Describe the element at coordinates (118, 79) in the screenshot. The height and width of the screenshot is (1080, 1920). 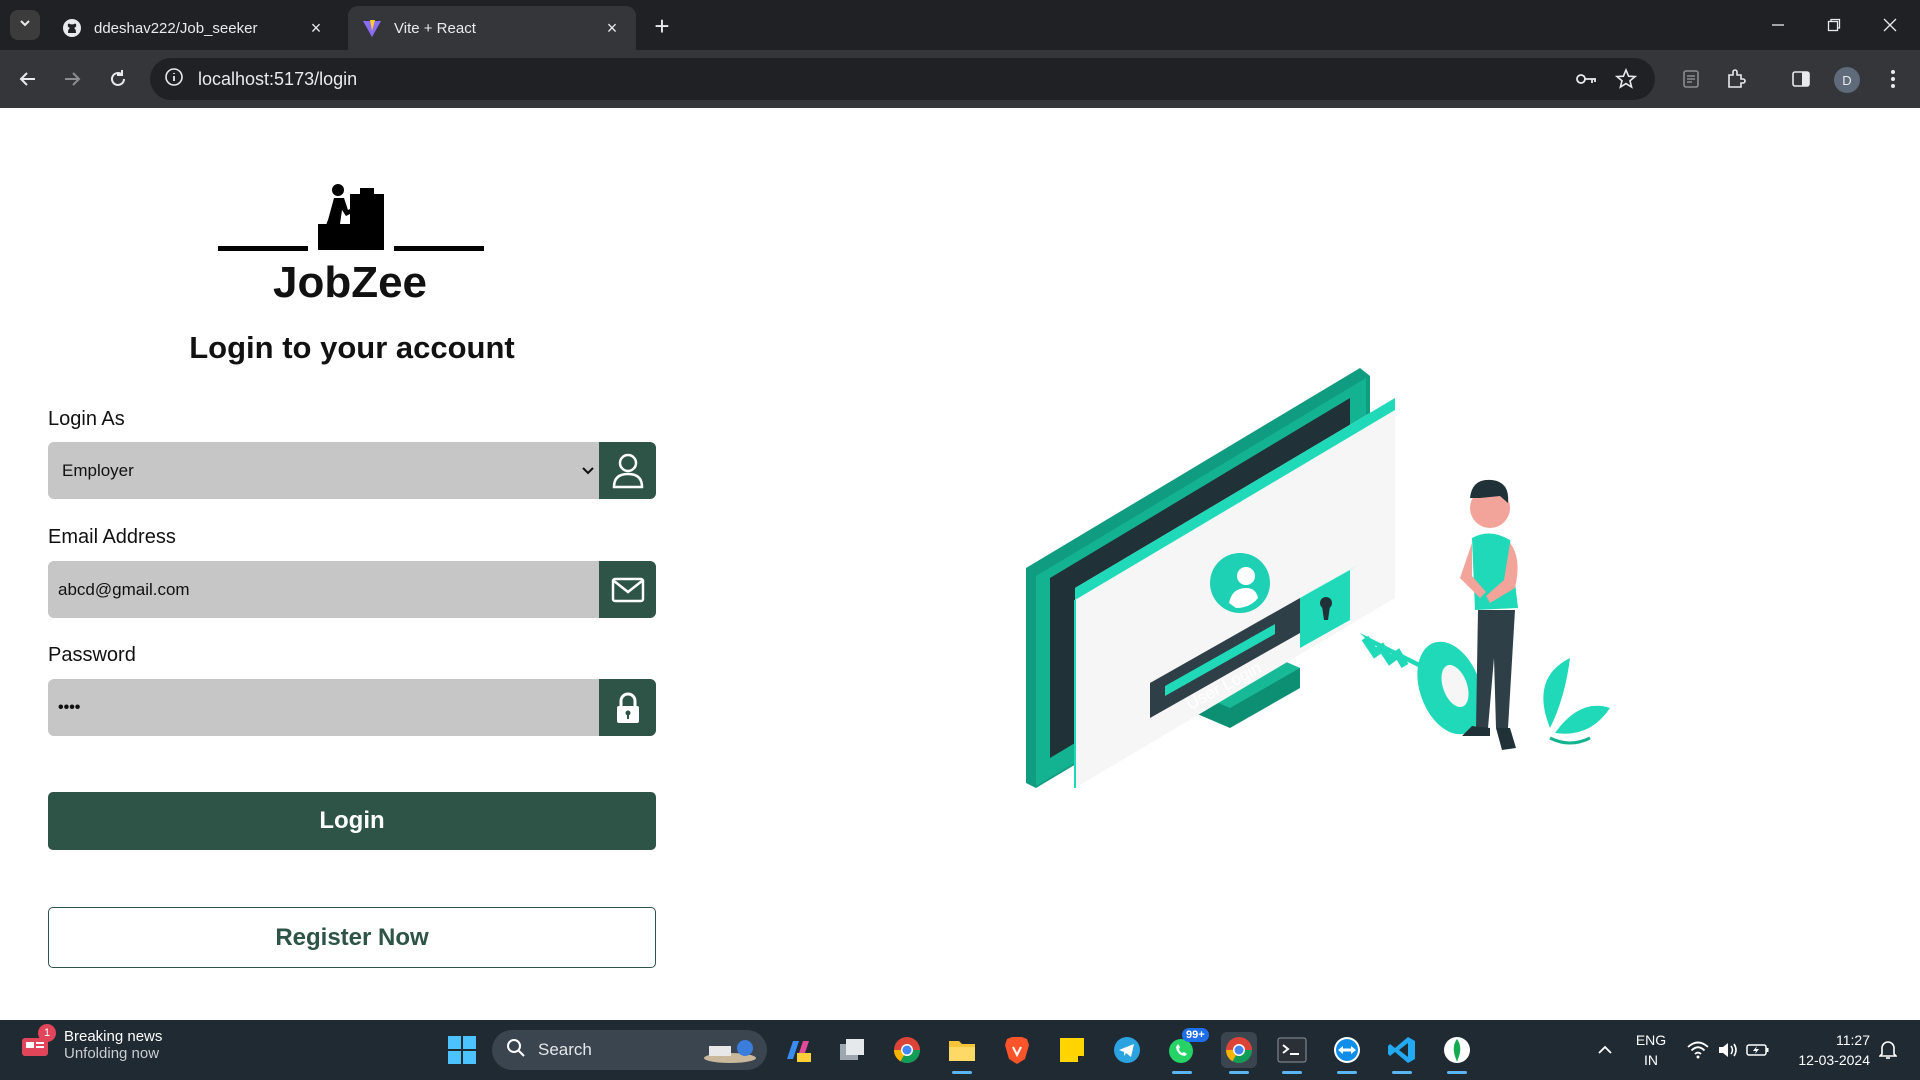
I see `reload-icon` at that location.